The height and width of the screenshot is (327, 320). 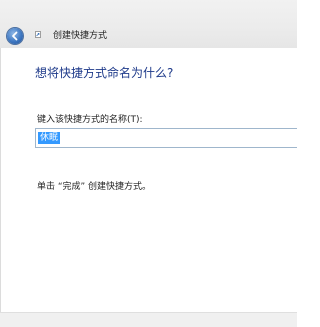 I want to click on page-heading: 想将快捷方式命名为什么?, so click(x=104, y=73).